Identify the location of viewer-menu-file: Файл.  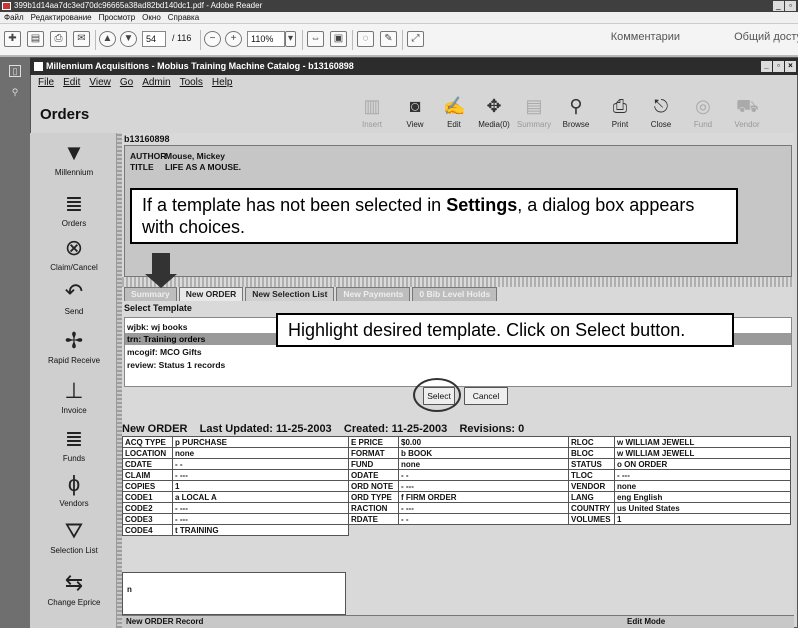
(14, 17).